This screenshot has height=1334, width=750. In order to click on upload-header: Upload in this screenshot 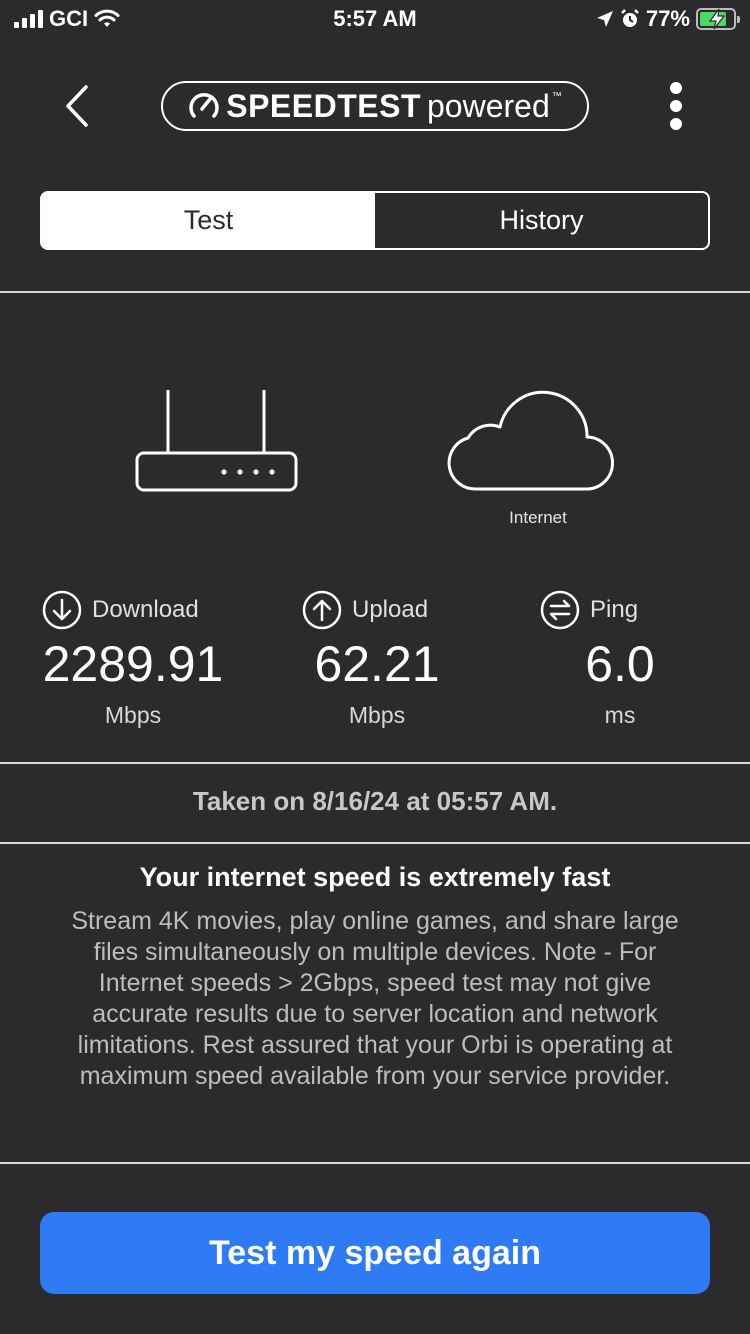, I will do `click(377, 610)`.